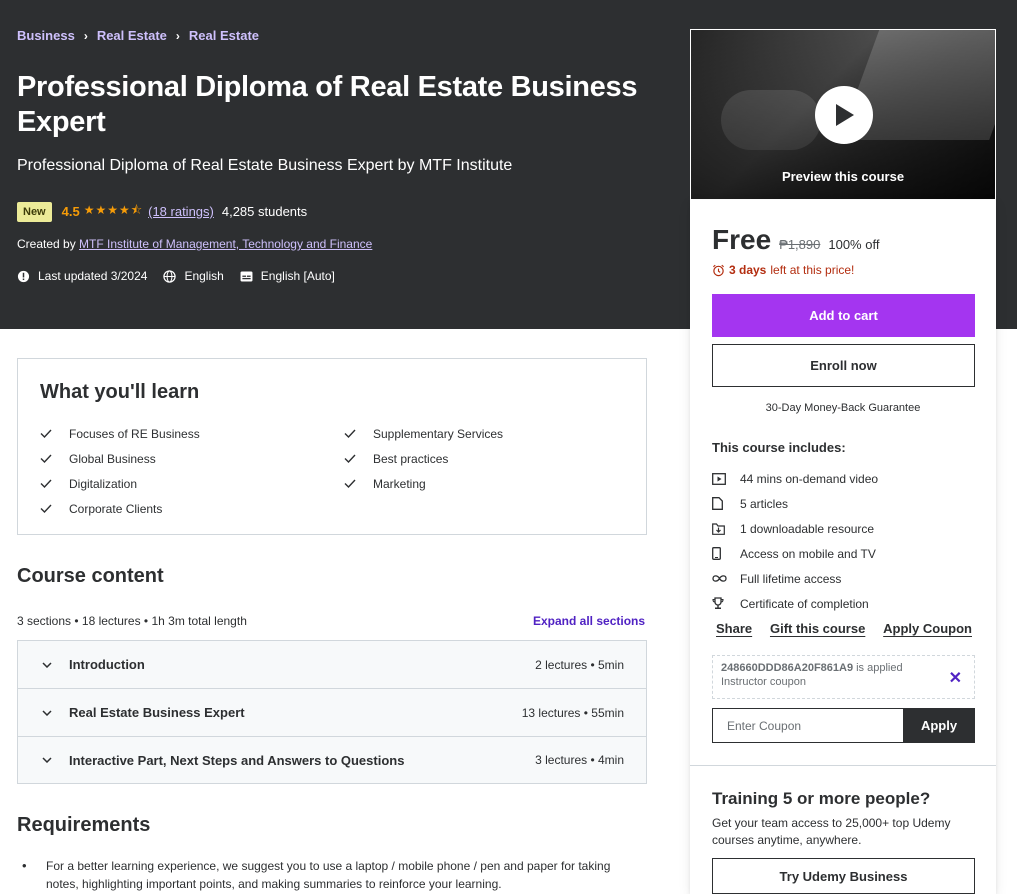 This screenshot has width=1017, height=894. I want to click on learn-item-text: Best practices, so click(411, 458).